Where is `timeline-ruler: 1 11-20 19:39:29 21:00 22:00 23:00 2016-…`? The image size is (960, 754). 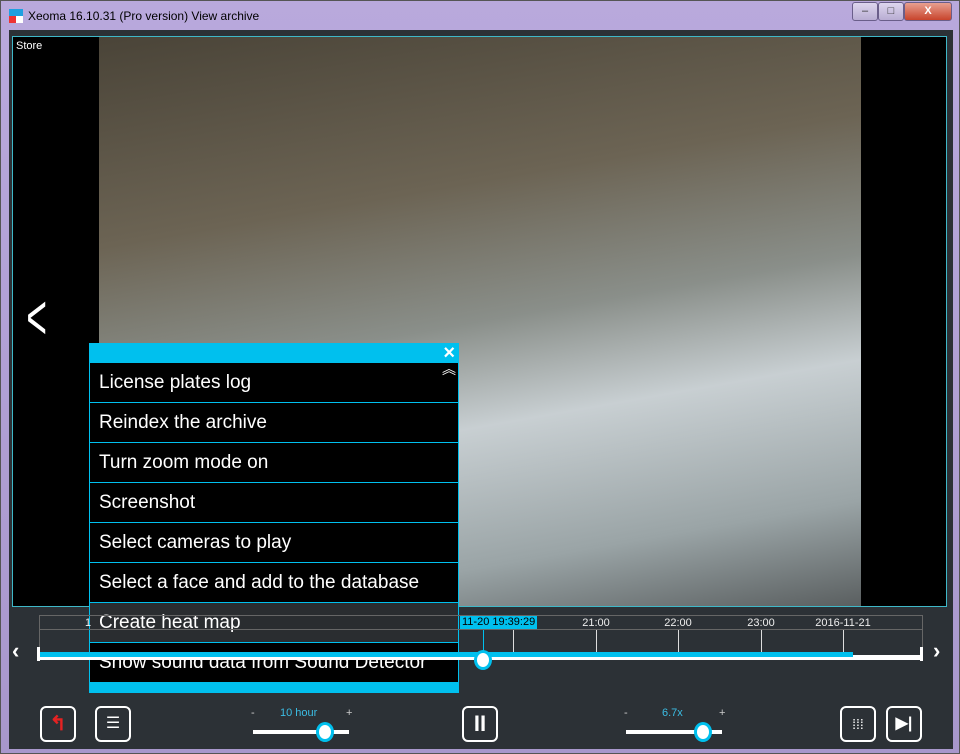
timeline-ruler: 1 11-20 19:39:29 21:00 22:00 23:00 2016-… is located at coordinates (481, 635).